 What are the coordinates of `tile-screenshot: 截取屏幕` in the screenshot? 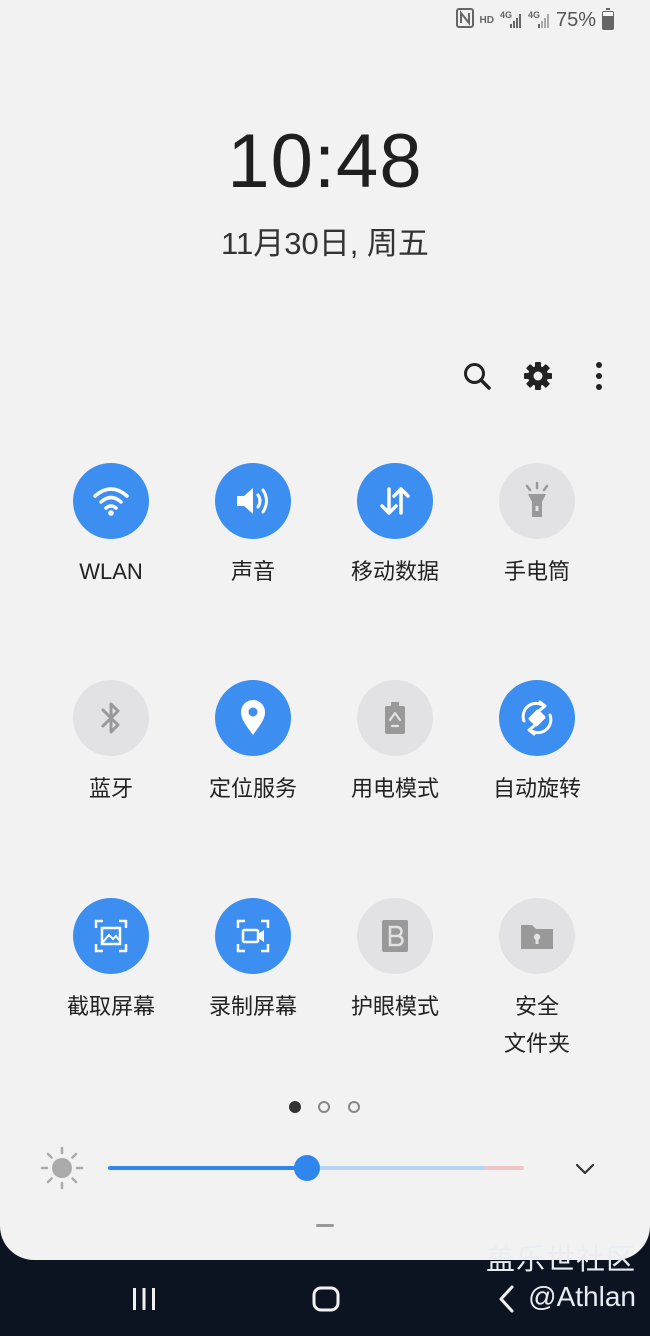 It's located at (111, 961).